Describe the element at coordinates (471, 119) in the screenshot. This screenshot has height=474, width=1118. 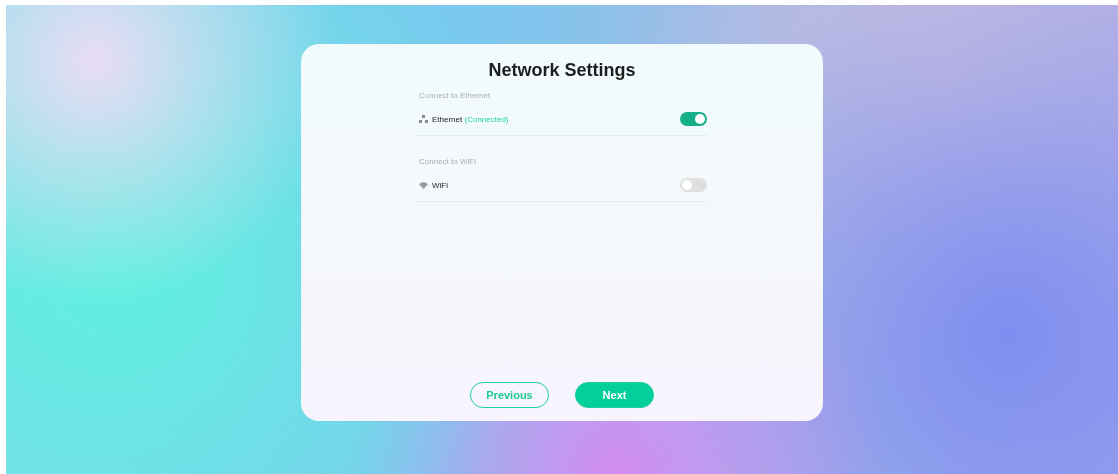
I see `connection-label: Ethernet (Connected)` at that location.